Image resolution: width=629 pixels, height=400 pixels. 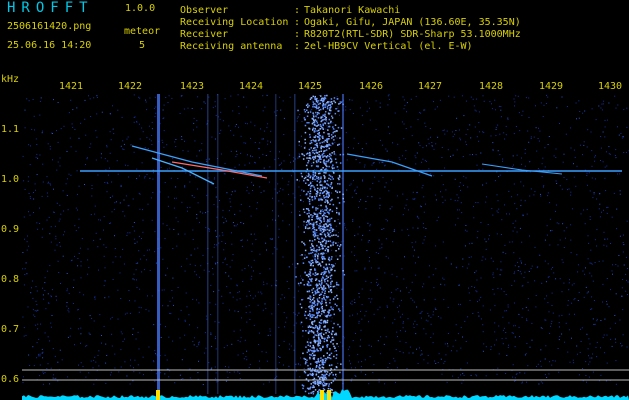 What do you see at coordinates (251, 86) in the screenshot?
I see `x-tick-label: 1424` at bounding box center [251, 86].